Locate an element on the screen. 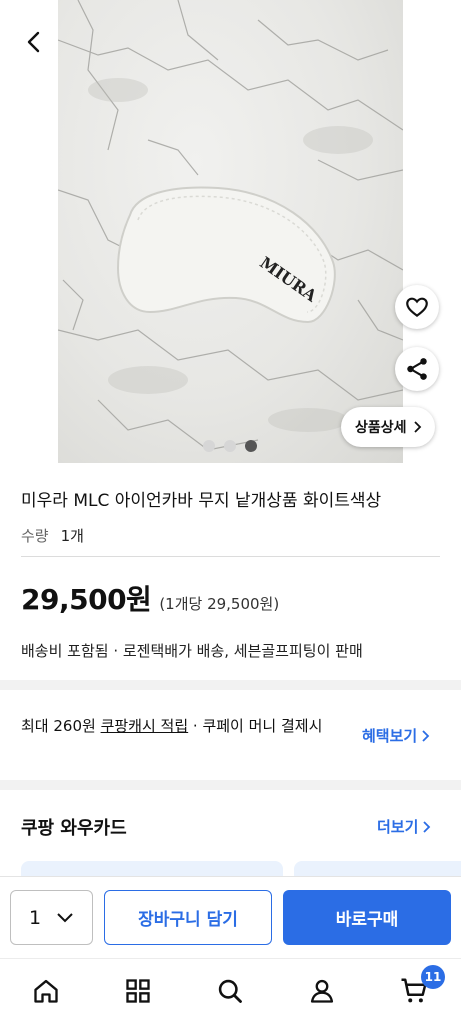 Image resolution: width=461 pixels, height=1024 pixels. cart-count-badge: 11 is located at coordinates (433, 977).